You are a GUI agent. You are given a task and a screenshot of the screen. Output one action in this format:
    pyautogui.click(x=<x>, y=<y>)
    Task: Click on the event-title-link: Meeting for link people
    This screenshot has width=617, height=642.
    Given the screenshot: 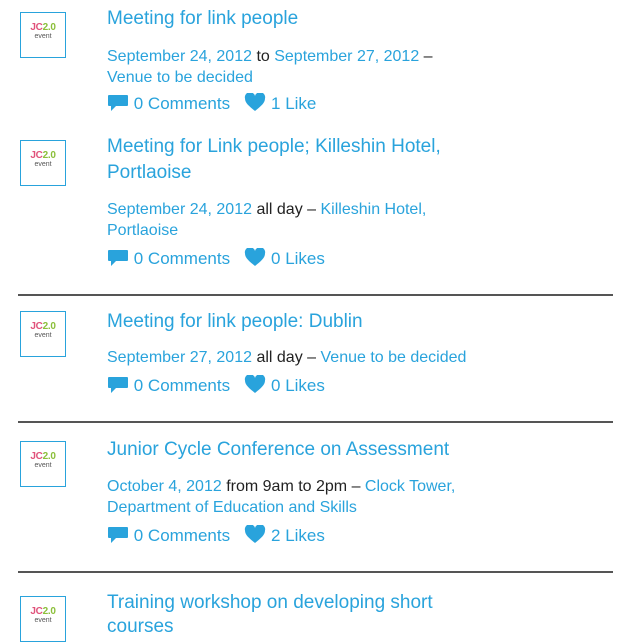 What is the action you would take?
    pyautogui.click(x=202, y=19)
    